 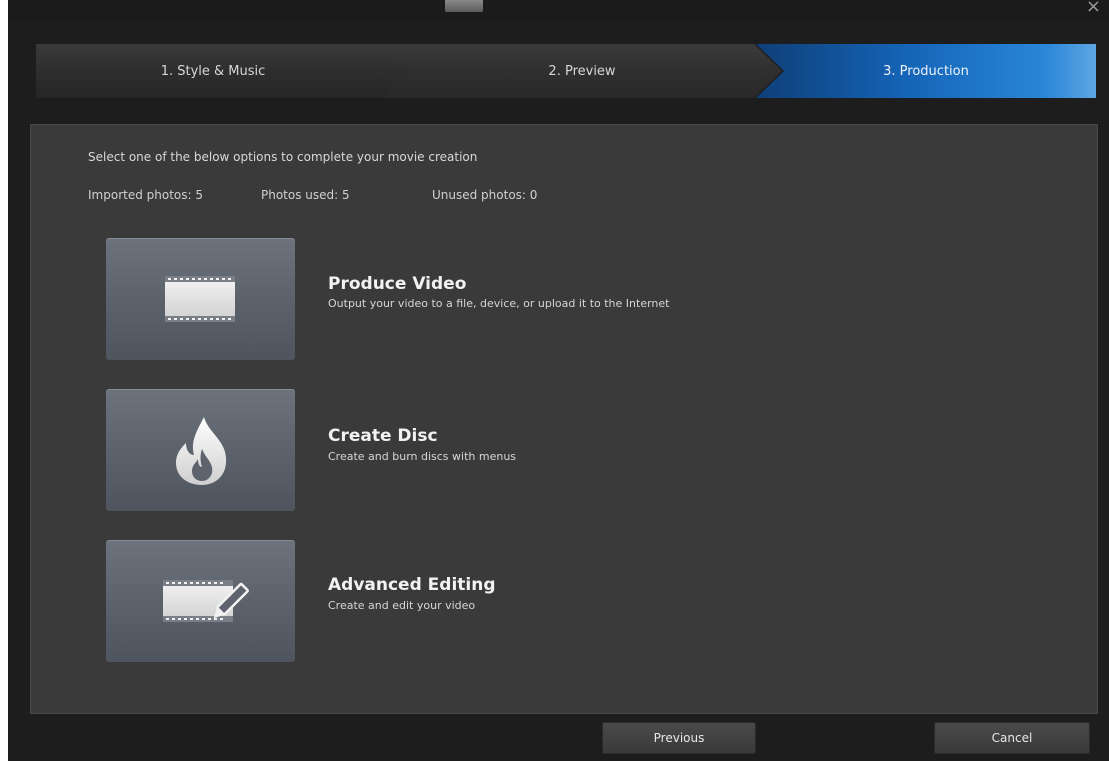 I want to click on unused-photos-count: Unused photos: 0, so click(x=485, y=195).